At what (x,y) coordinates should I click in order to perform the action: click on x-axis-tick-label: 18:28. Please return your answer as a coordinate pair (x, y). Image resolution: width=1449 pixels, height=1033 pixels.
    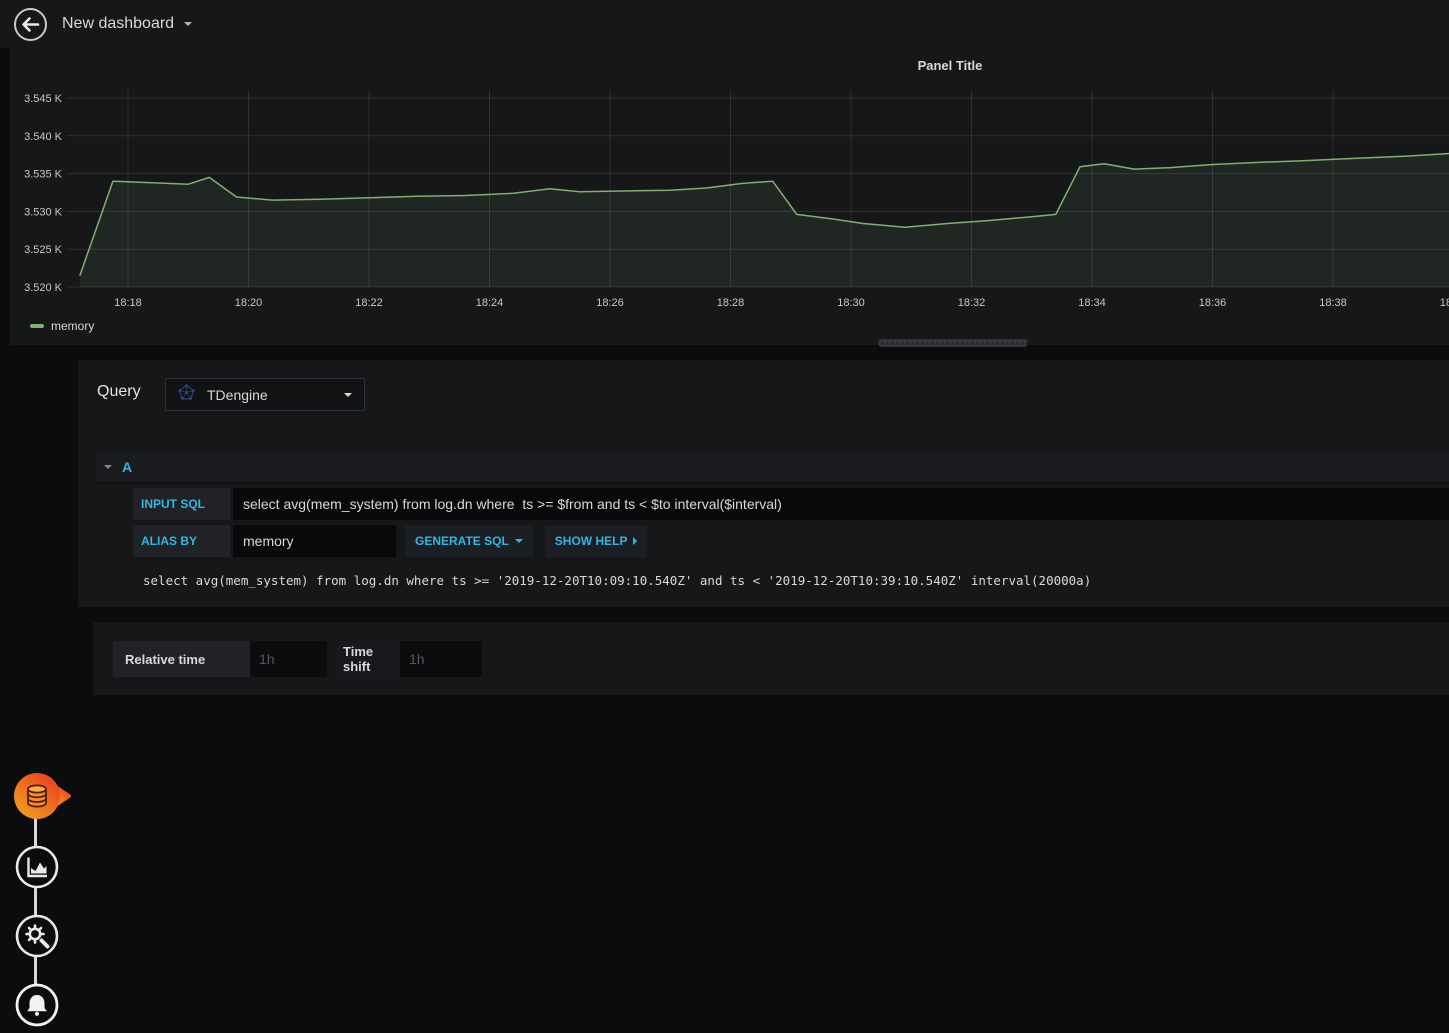
    Looking at the image, I should click on (731, 303).